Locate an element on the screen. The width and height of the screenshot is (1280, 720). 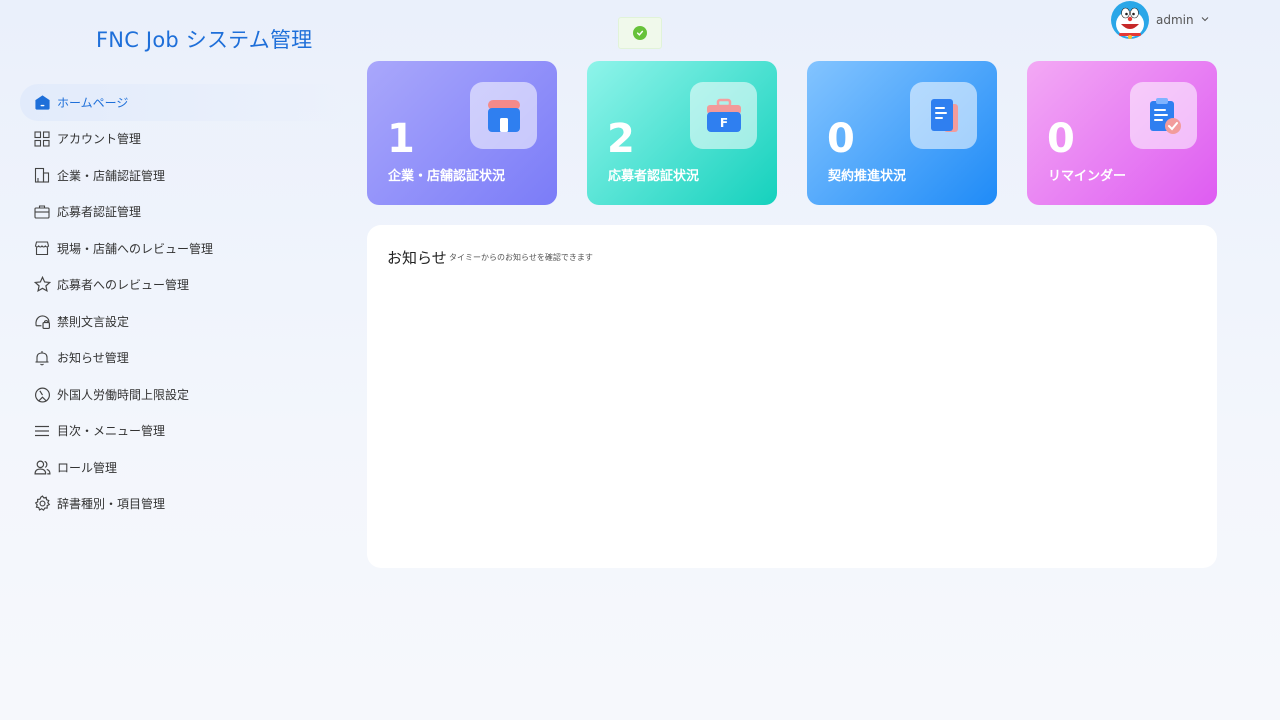
sidebar-item-label: ロール管理 is located at coordinates (87, 467).